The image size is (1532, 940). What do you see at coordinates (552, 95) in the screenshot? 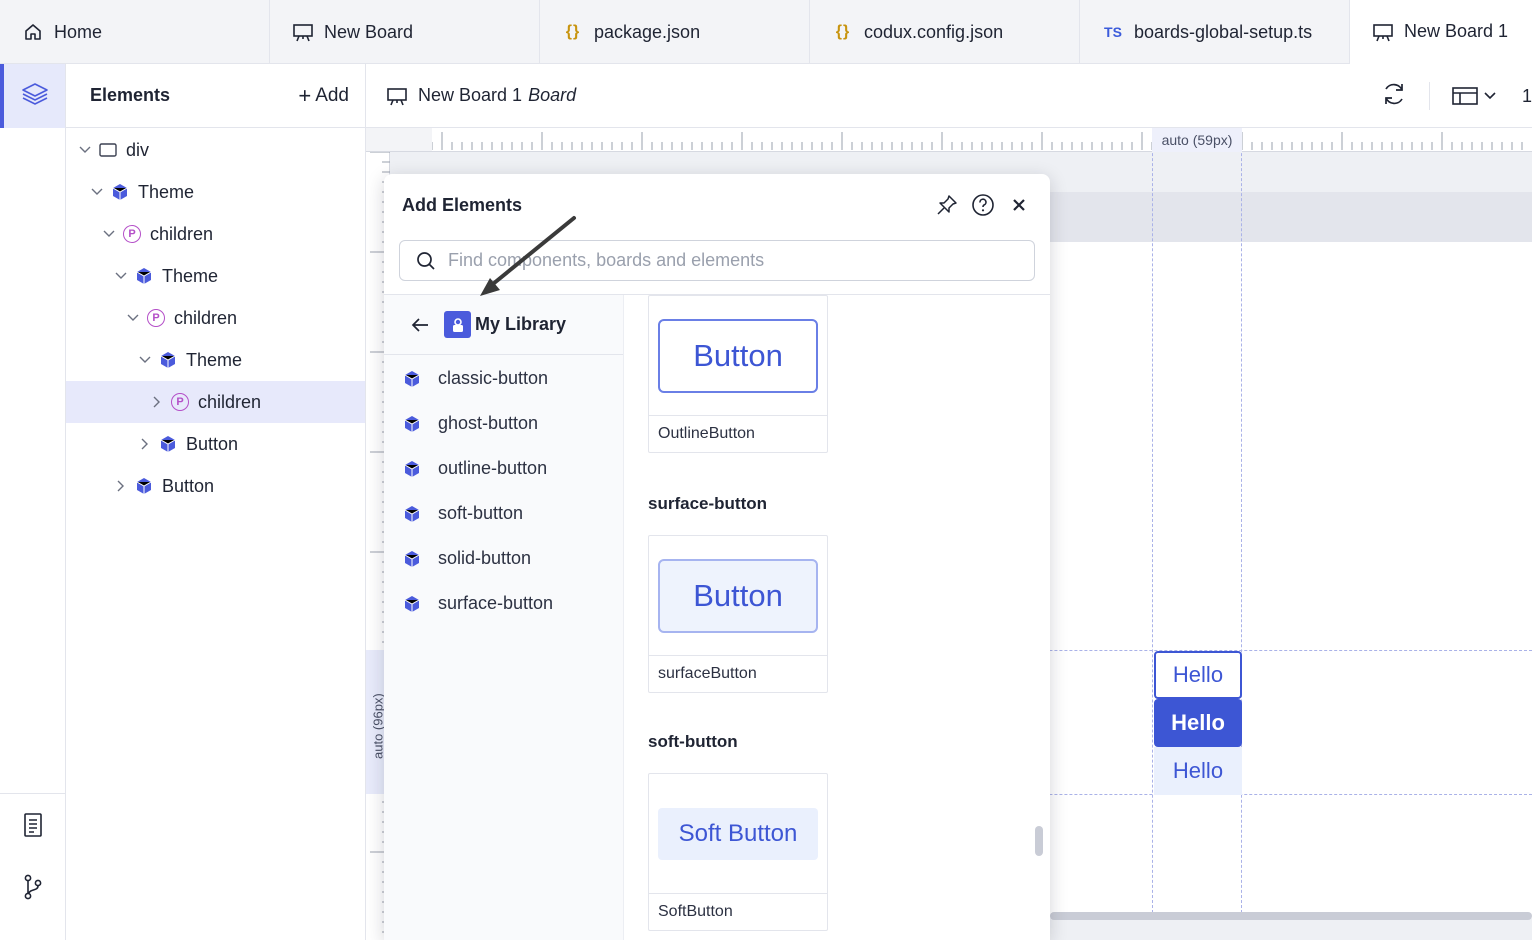
I see `board-subtitle: Board` at bounding box center [552, 95].